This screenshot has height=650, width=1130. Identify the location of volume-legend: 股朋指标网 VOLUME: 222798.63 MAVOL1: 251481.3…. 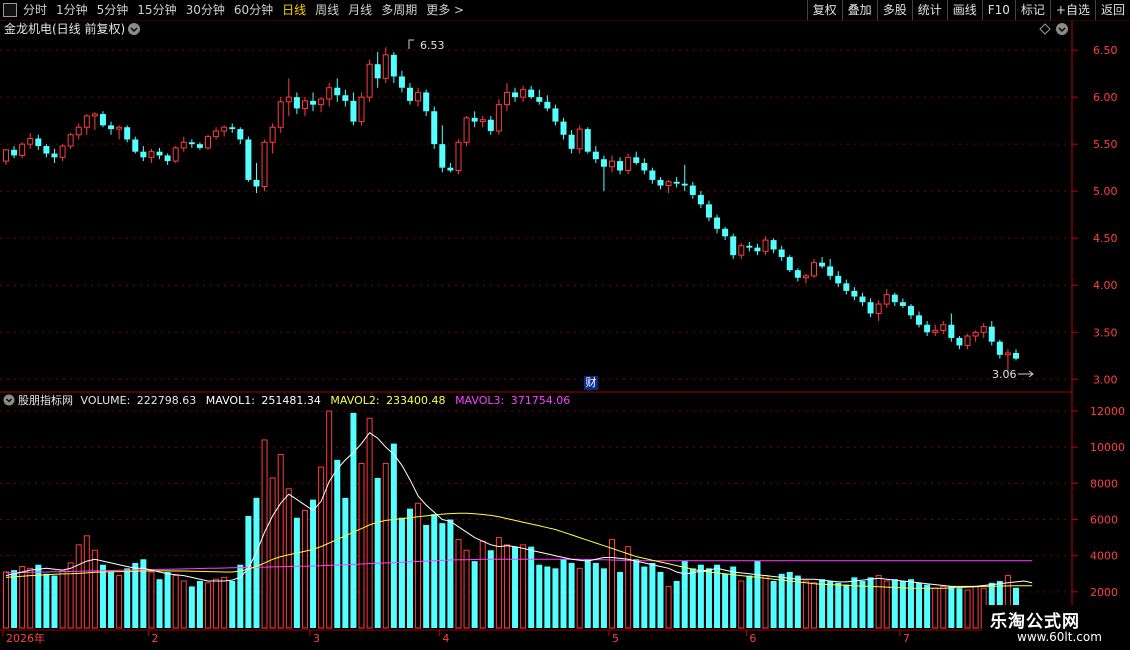
(294, 400).